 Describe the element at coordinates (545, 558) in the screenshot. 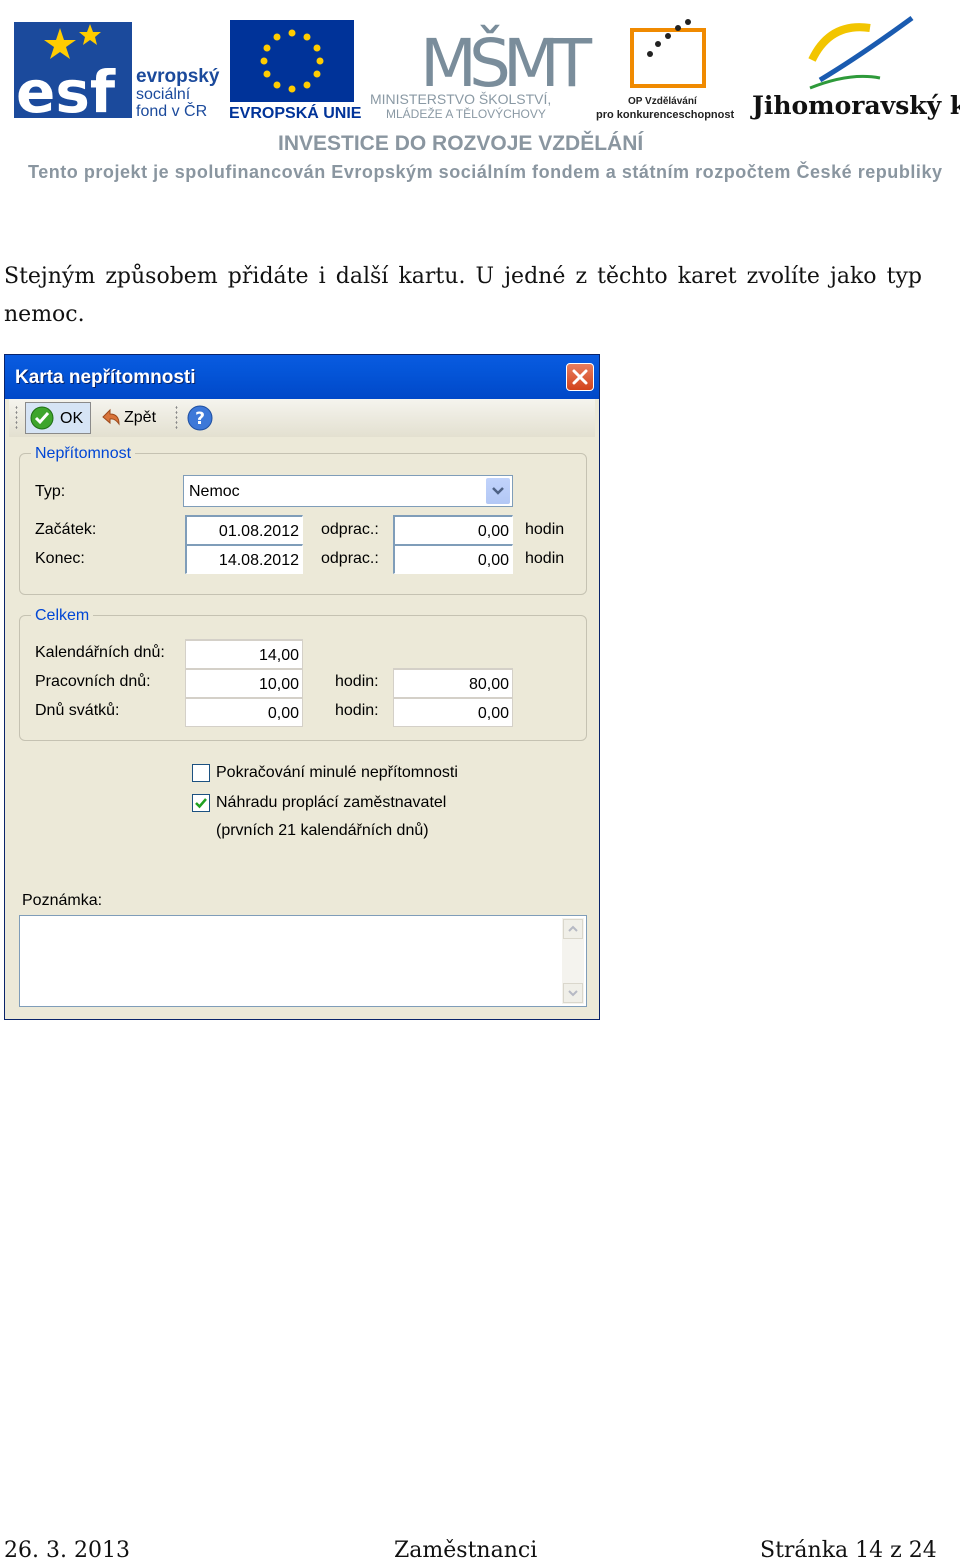

I see `end-hours-unit: hodin` at that location.